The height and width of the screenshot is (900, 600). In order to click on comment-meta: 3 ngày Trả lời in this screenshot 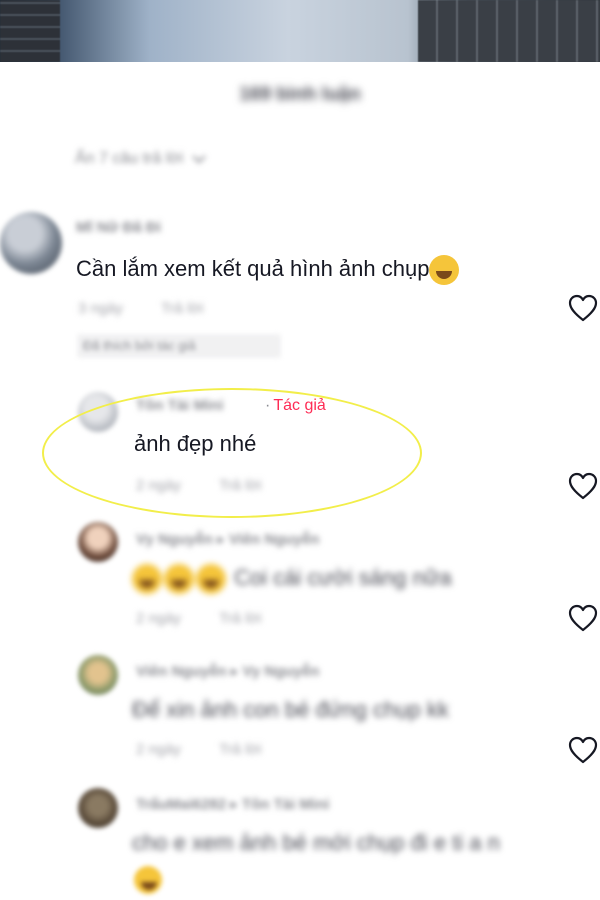, I will do `click(158, 308)`.